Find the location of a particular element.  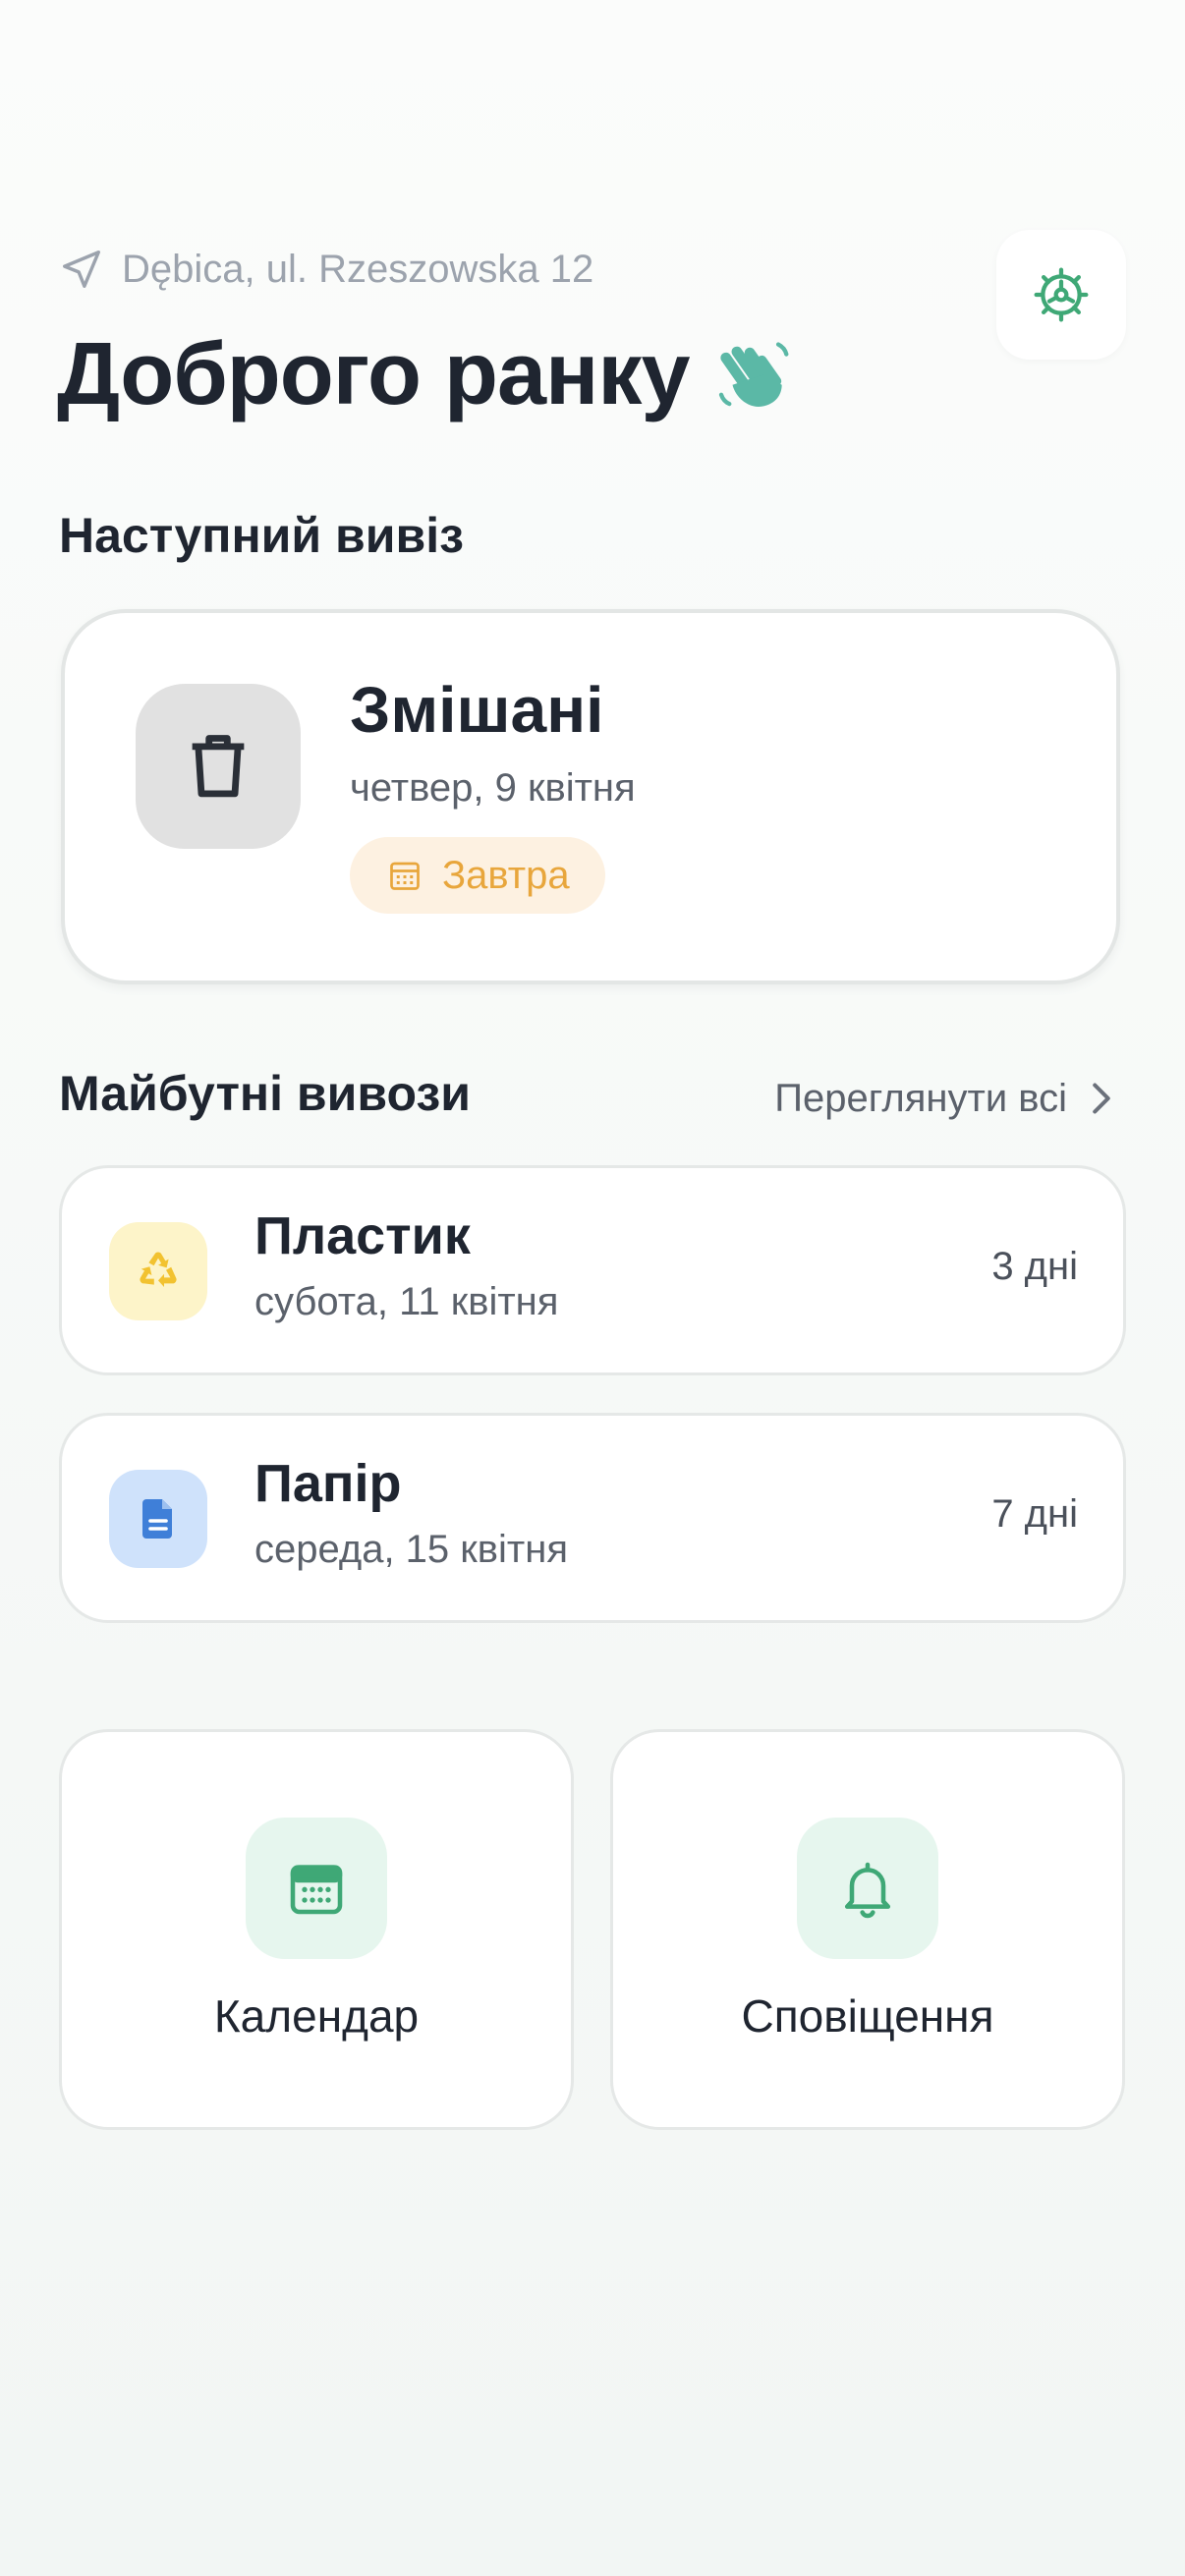

gear-icon is located at coordinates (1061, 294).